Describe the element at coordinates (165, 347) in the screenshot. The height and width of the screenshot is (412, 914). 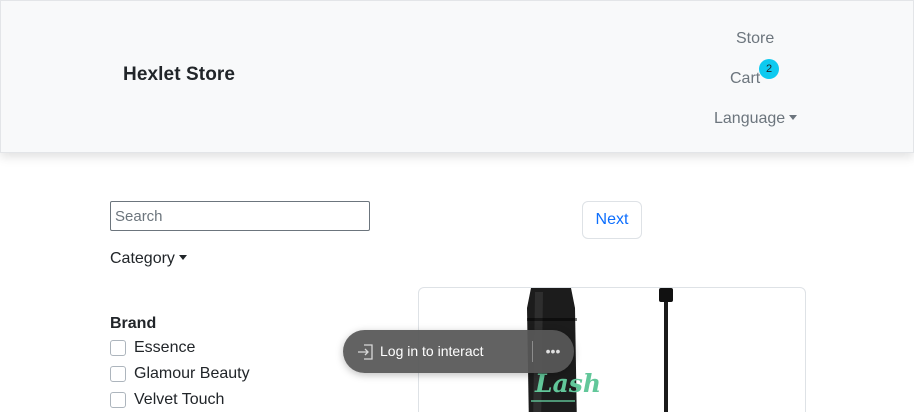
I see `brand-option-label: Essence` at that location.